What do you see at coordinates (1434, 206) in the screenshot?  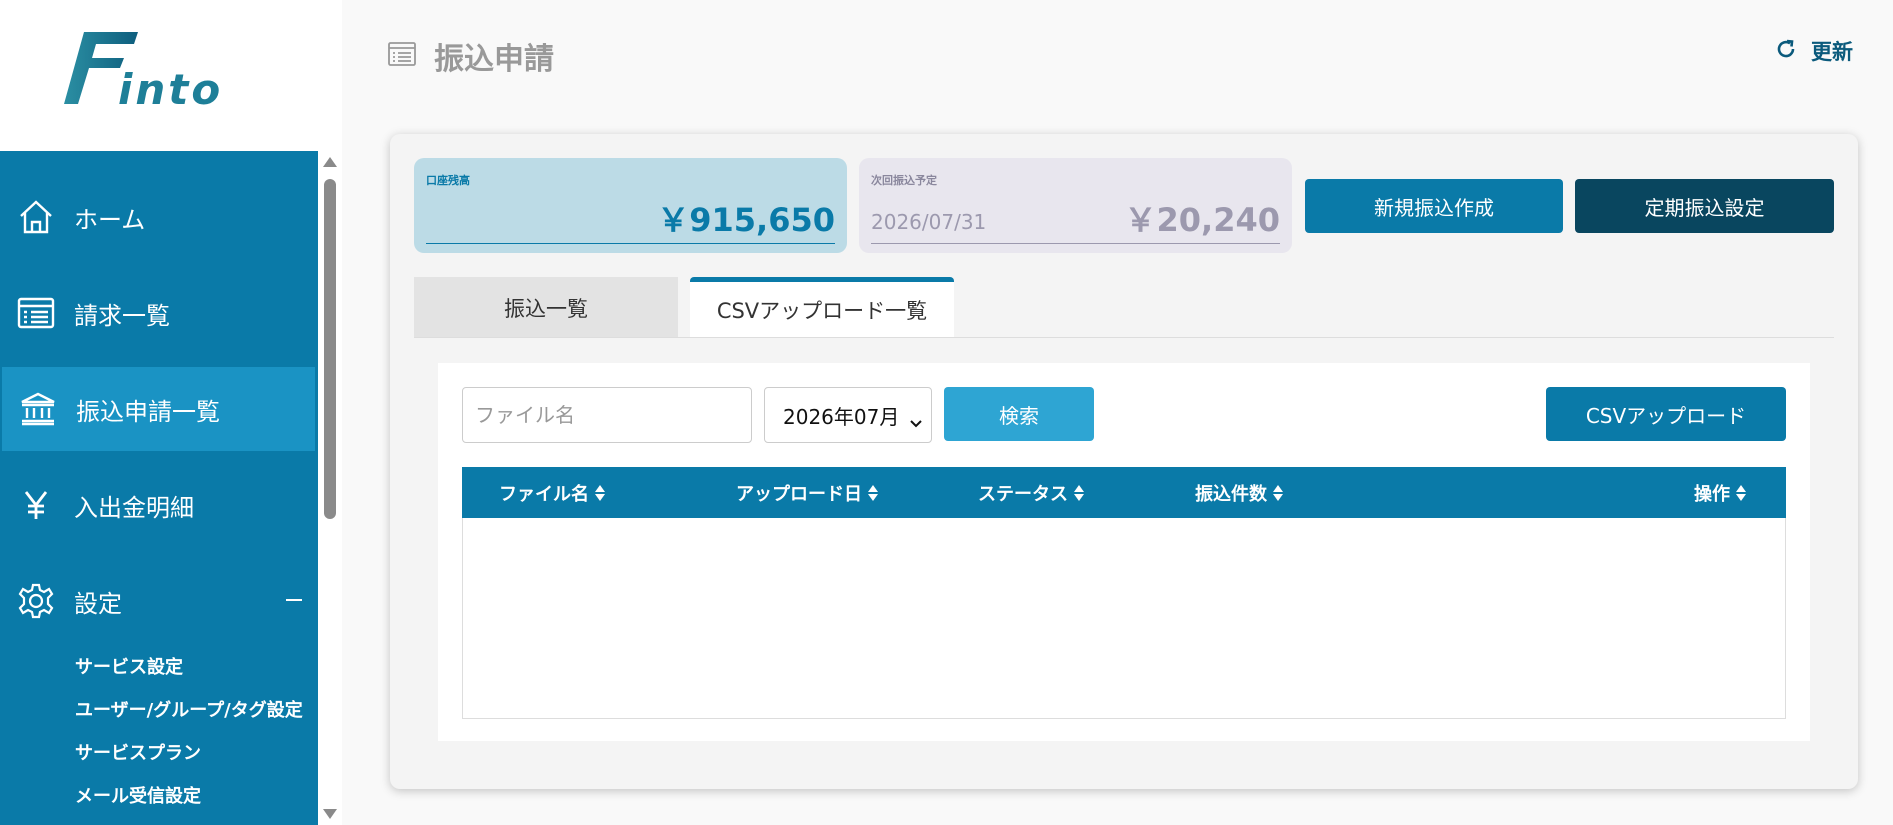 I see `new-transfer-button: 新規振込作成` at bounding box center [1434, 206].